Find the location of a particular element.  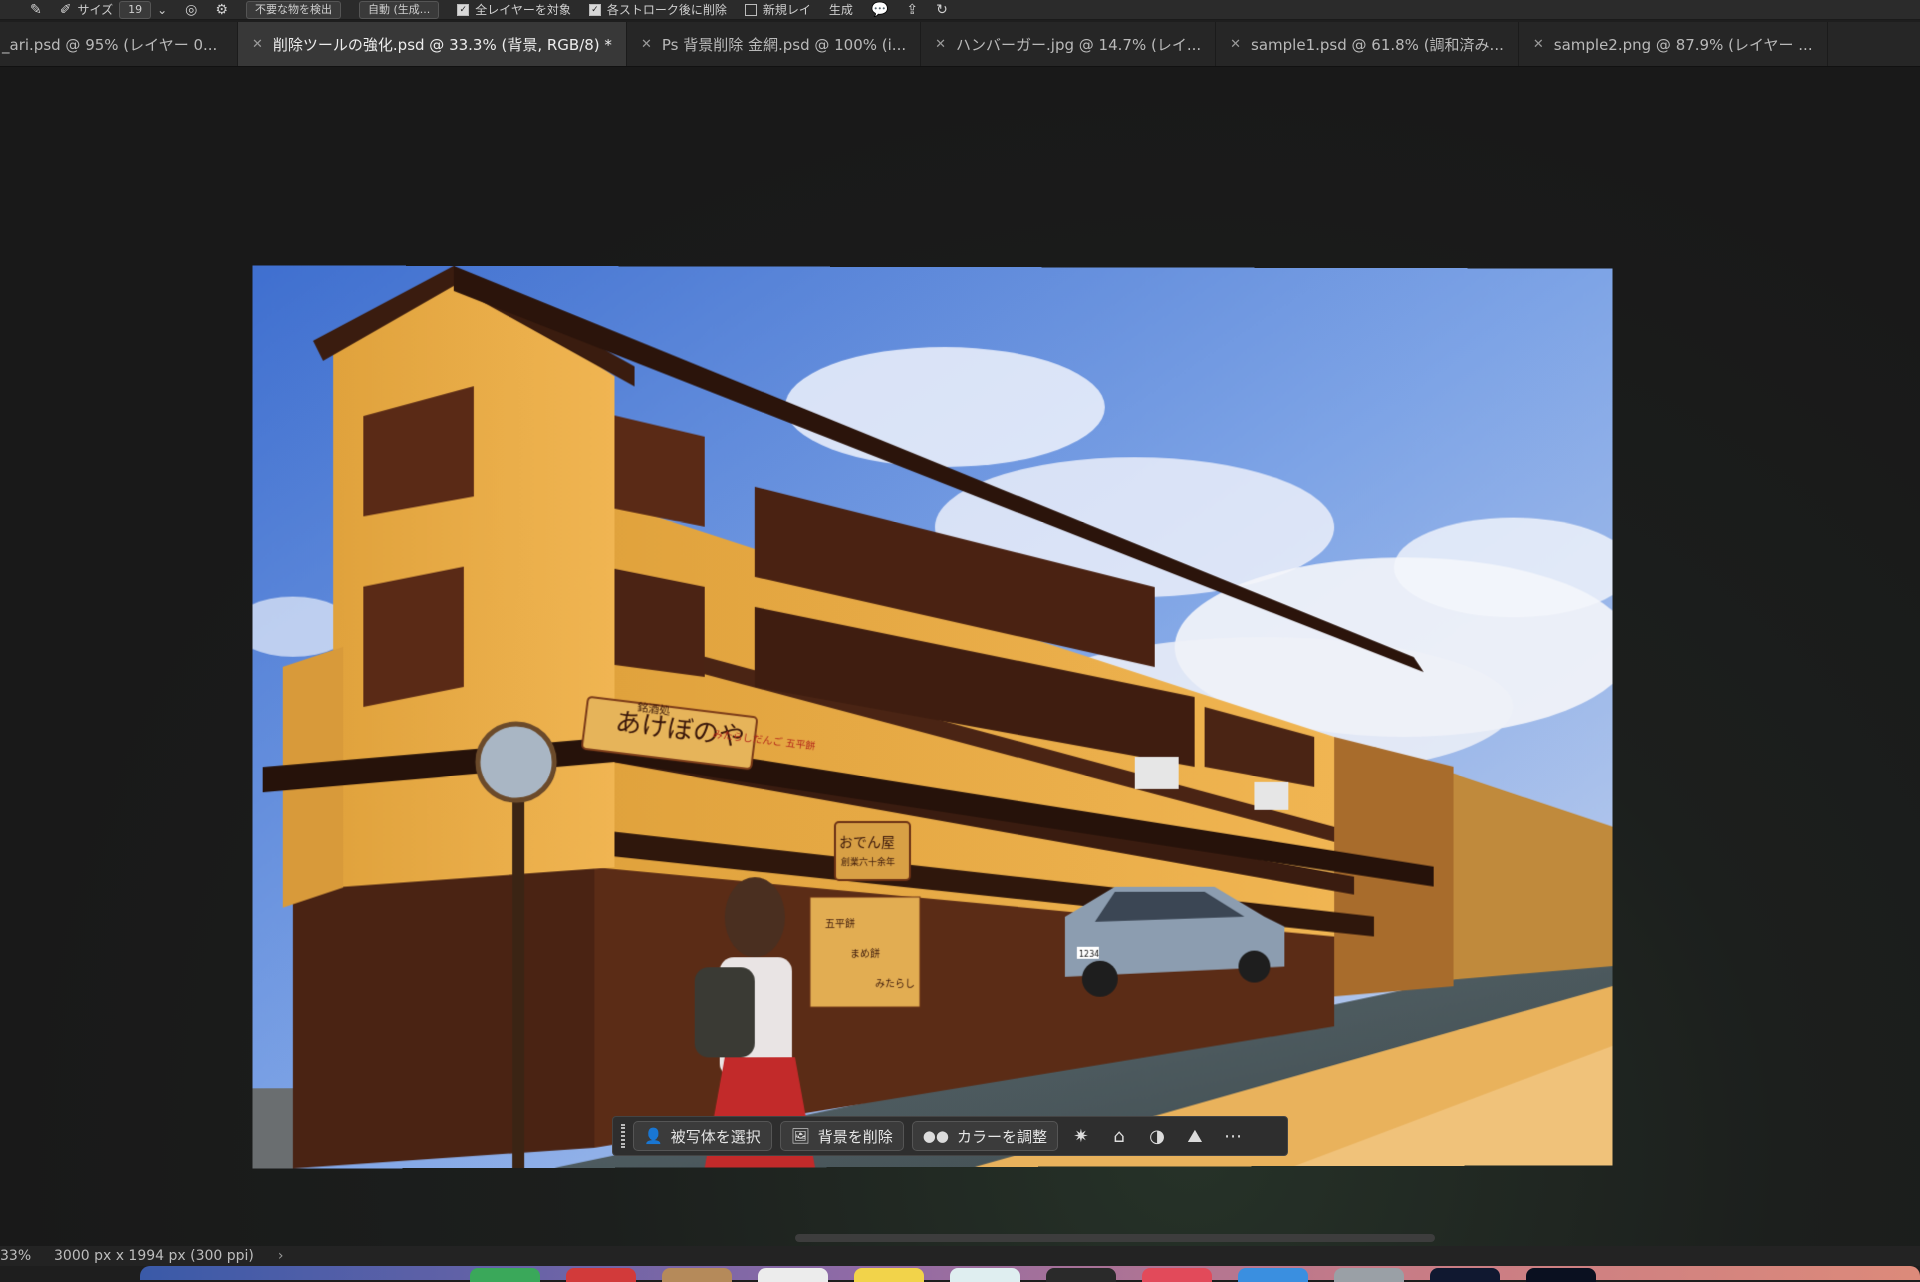

remove-tool-icon: ✎ is located at coordinates (36, 10).